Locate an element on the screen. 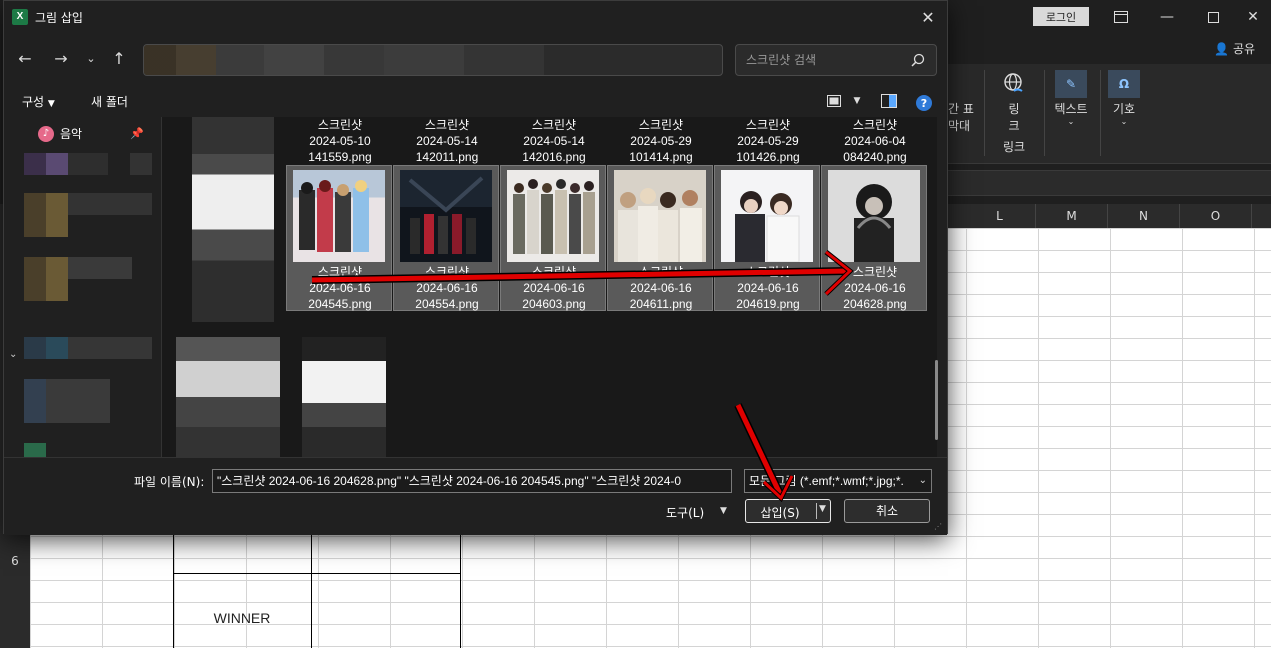 The height and width of the screenshot is (648, 1271). tools-dropdown-icon: ▼ is located at coordinates (723, 511).